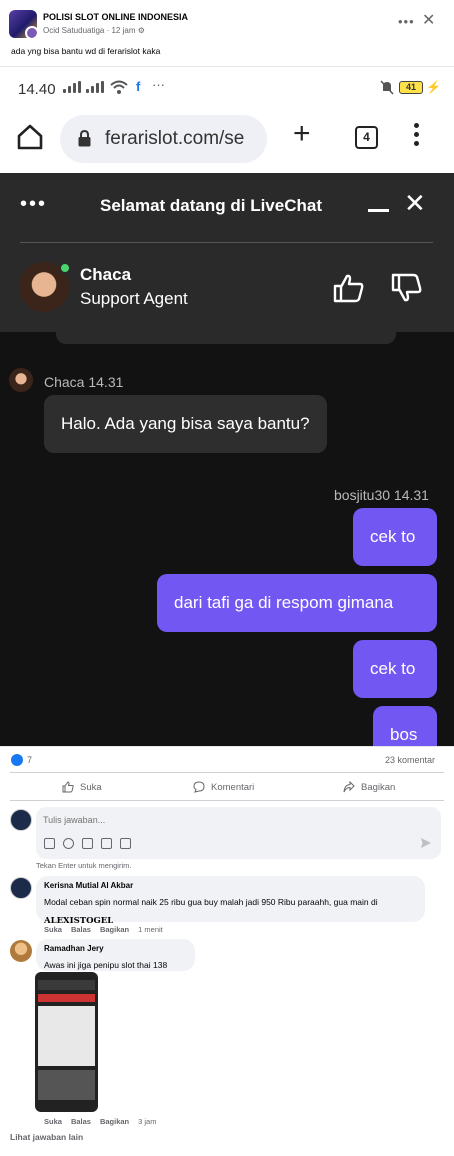  I want to click on agent-role: Support Agent, so click(134, 298).